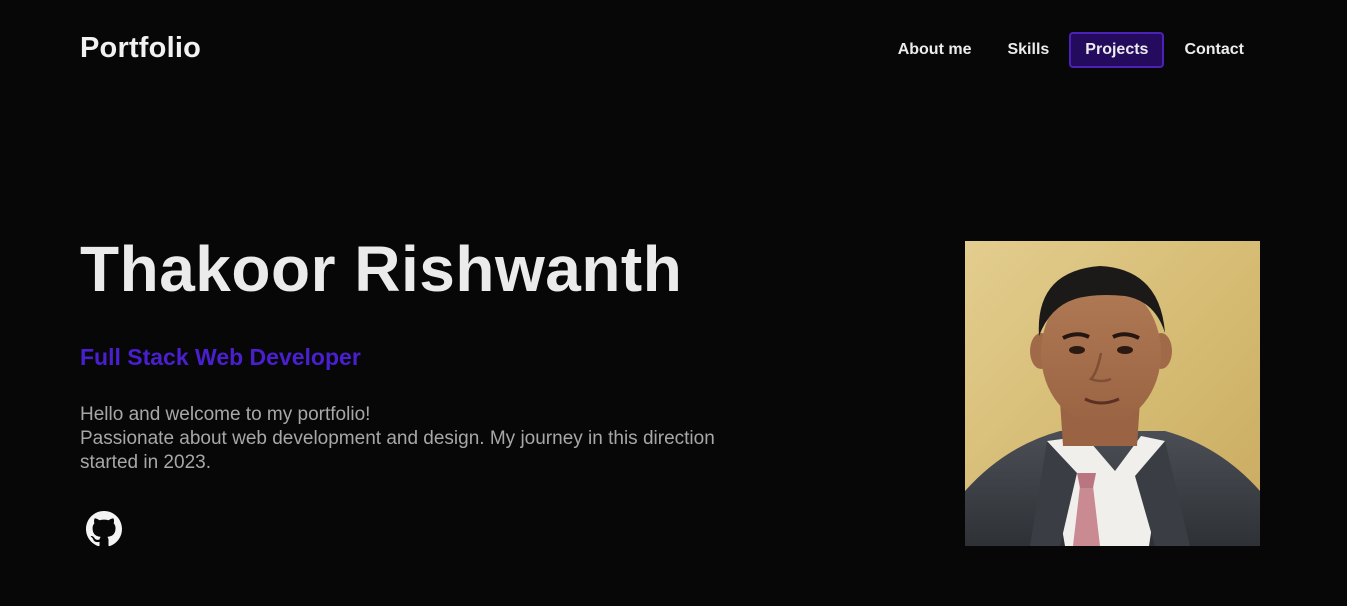  I want to click on hero-name: Thakoor Rishwanth, so click(381, 269).